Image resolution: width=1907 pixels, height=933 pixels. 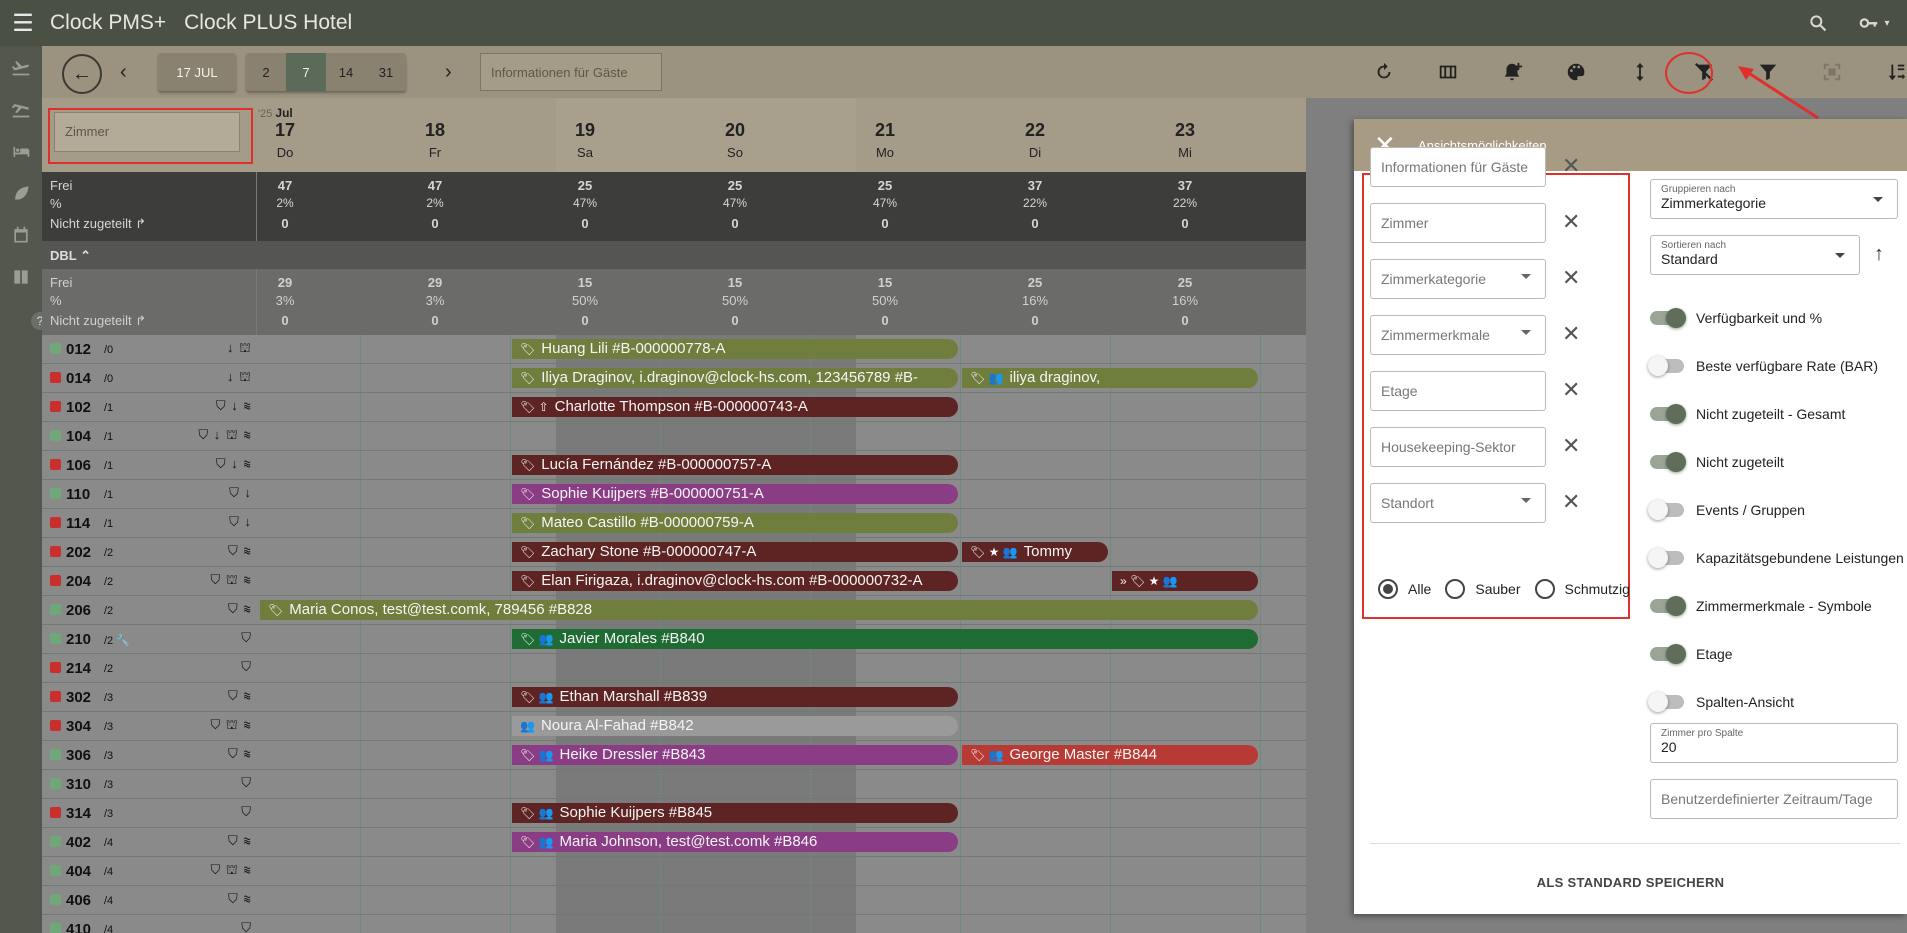 I want to click on menu-icon: ☰, so click(x=23, y=23).